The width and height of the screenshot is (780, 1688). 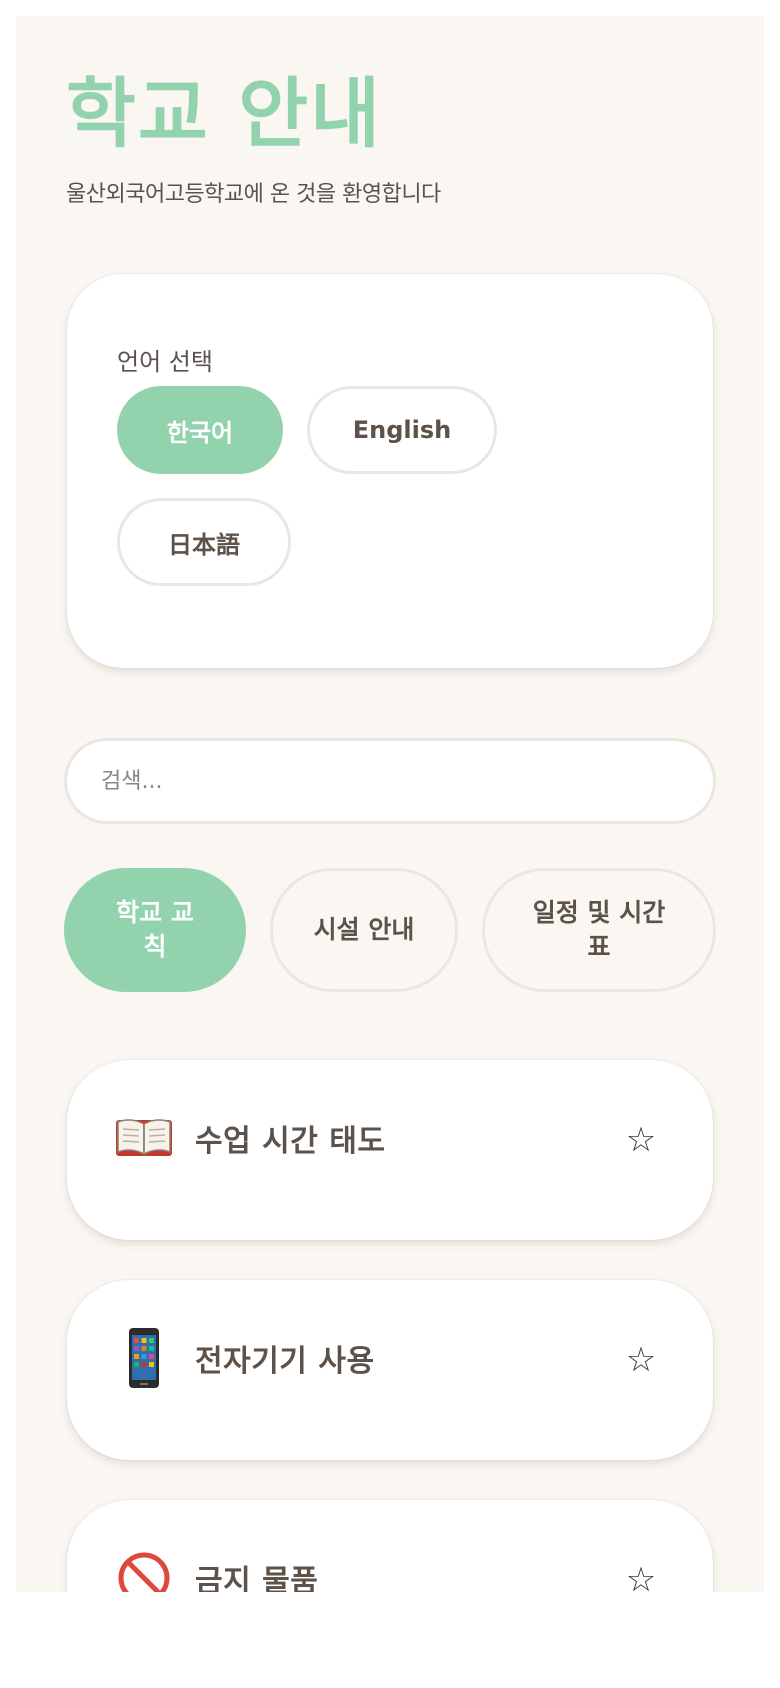 I want to click on rule-card-title: 수업 시간 태도, so click(x=290, y=1141).